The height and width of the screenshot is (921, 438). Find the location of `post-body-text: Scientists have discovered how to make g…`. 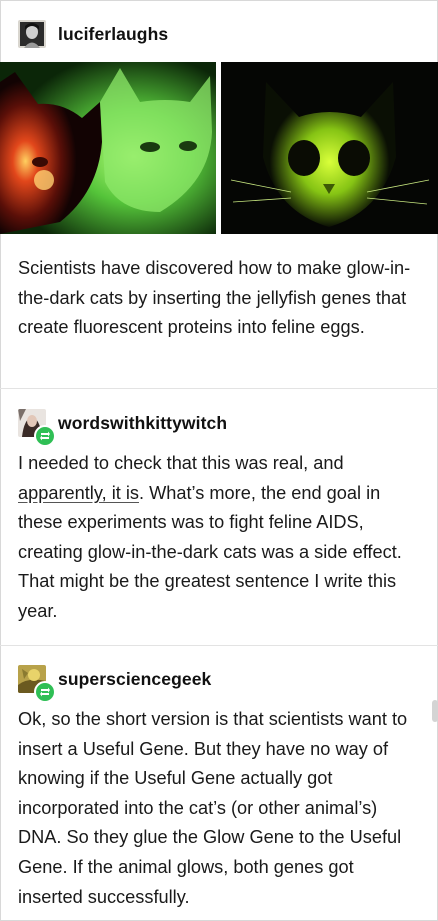

post-body-text: Scientists have discovered how to make g… is located at coordinates (214, 298).